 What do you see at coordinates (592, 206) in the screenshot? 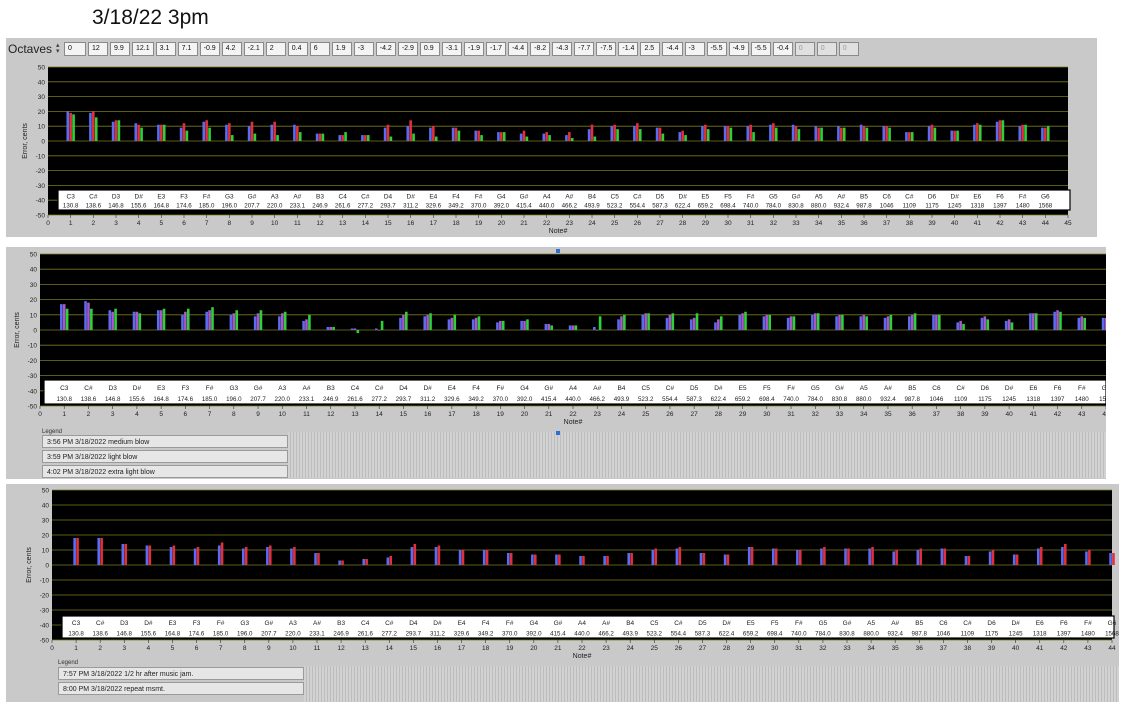
I see `note-frequency: 493.9` at bounding box center [592, 206].